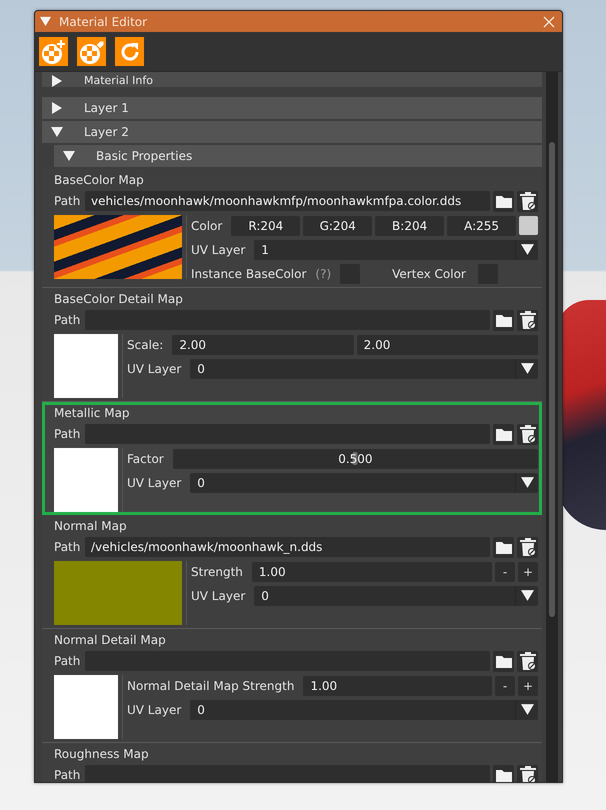 Image resolution: width=606 pixels, height=810 pixels. What do you see at coordinates (102, 754) in the screenshot?
I see `map-title: Roughness Map` at bounding box center [102, 754].